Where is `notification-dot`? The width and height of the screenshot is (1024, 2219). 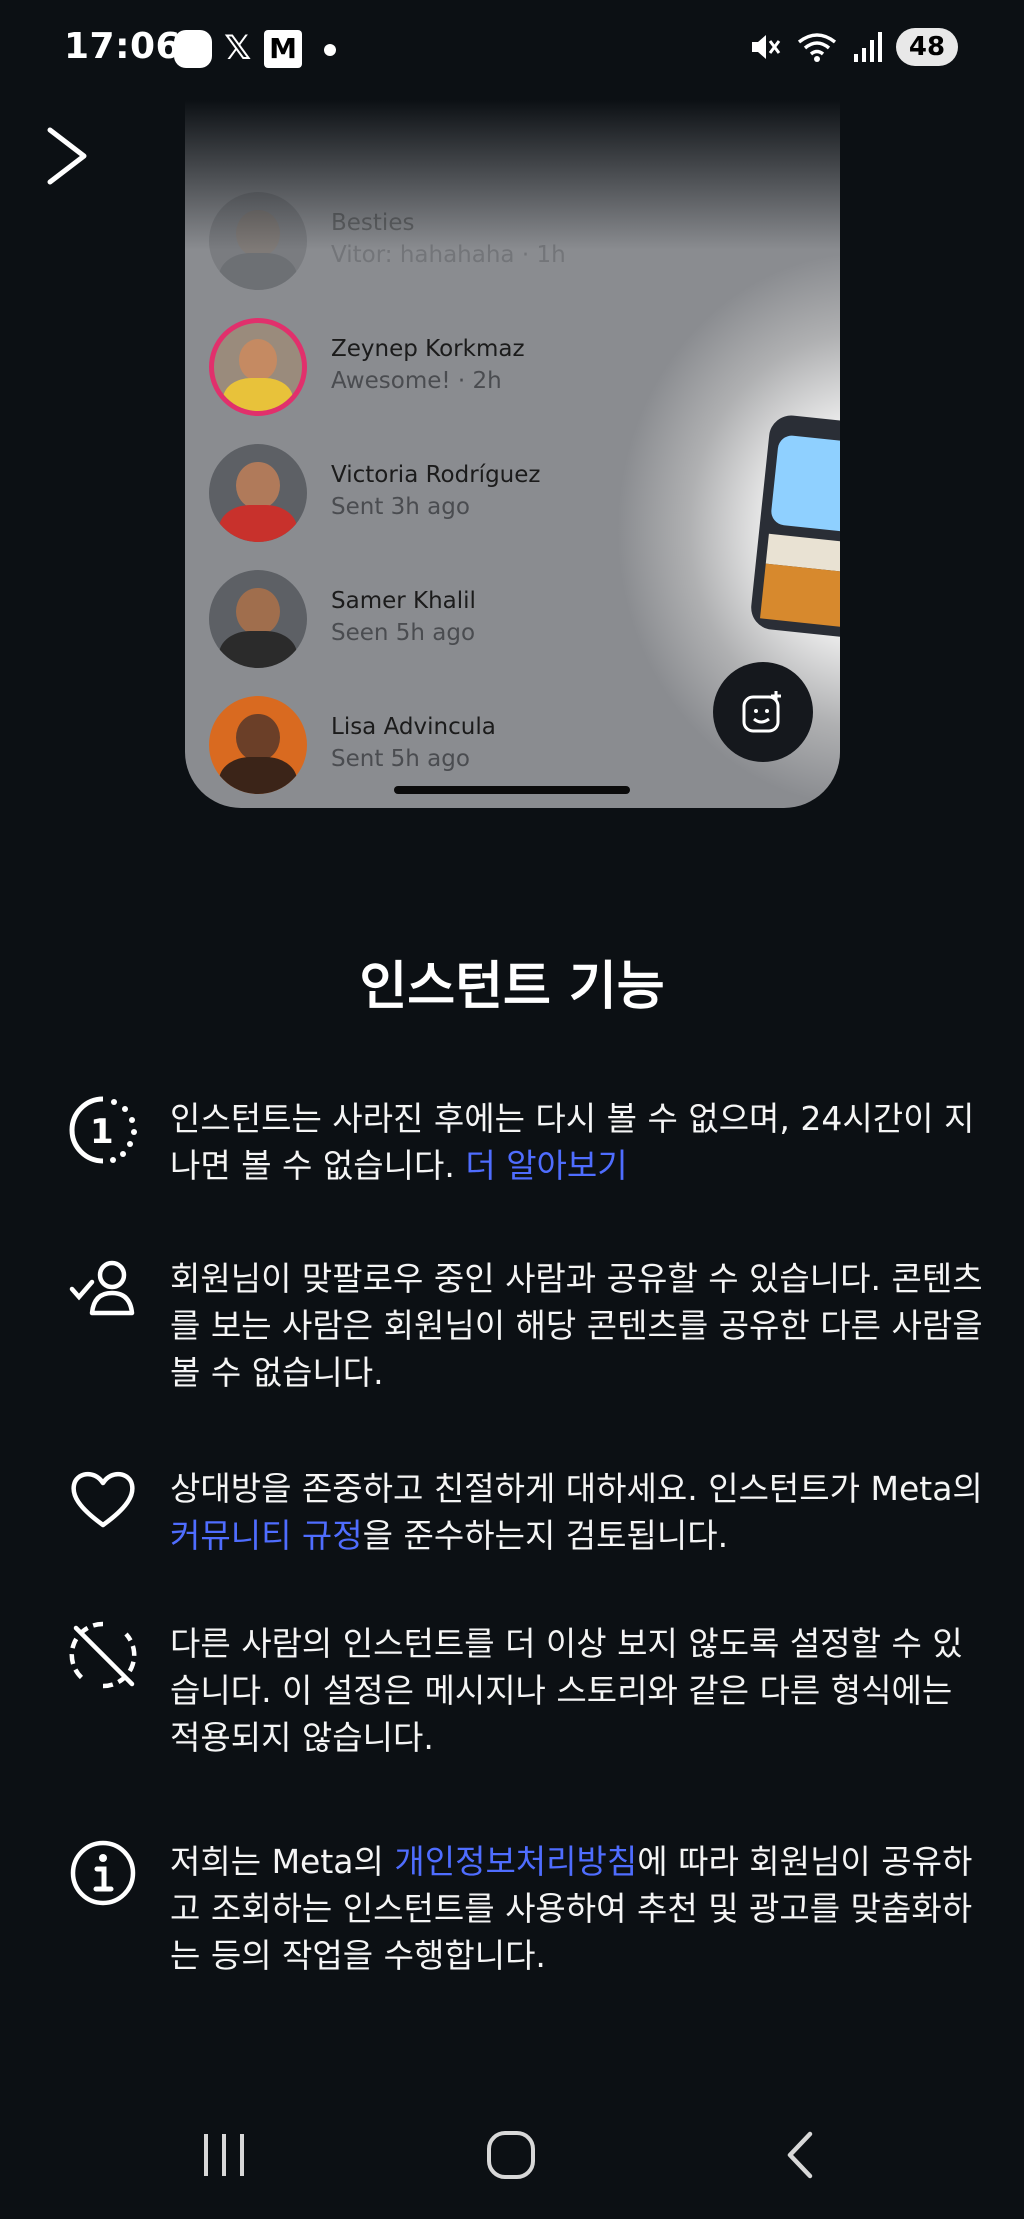
notification-dot is located at coordinates (330, 50).